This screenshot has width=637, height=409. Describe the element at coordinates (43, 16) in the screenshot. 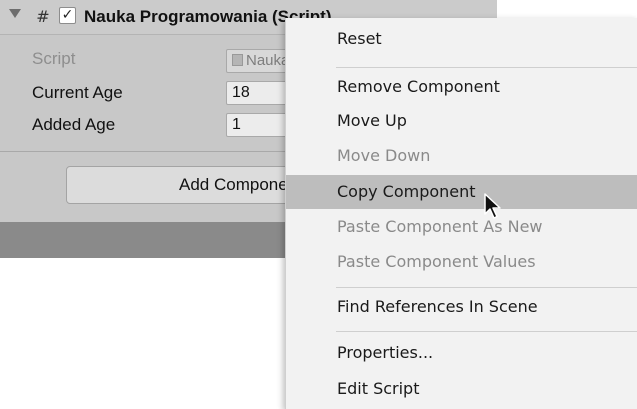

I see `script-hash-icon: #` at that location.